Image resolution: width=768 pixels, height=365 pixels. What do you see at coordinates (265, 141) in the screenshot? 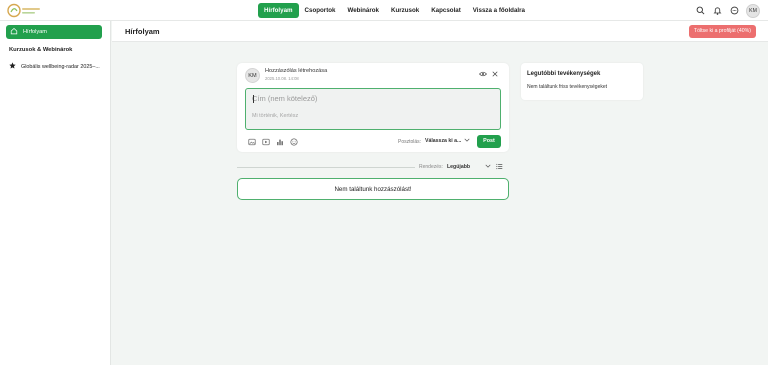
I see `video-icon` at bounding box center [265, 141].